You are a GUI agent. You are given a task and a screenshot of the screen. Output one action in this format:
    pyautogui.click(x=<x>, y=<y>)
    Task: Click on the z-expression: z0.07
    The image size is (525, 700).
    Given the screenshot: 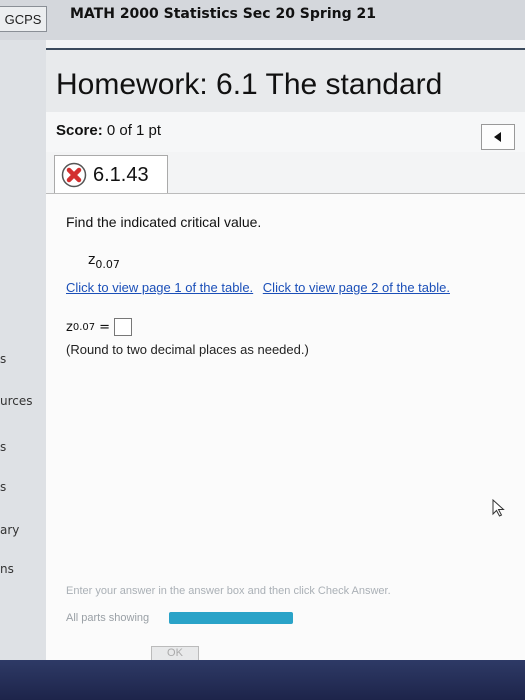 What is the action you would take?
    pyautogui.click(x=104, y=261)
    